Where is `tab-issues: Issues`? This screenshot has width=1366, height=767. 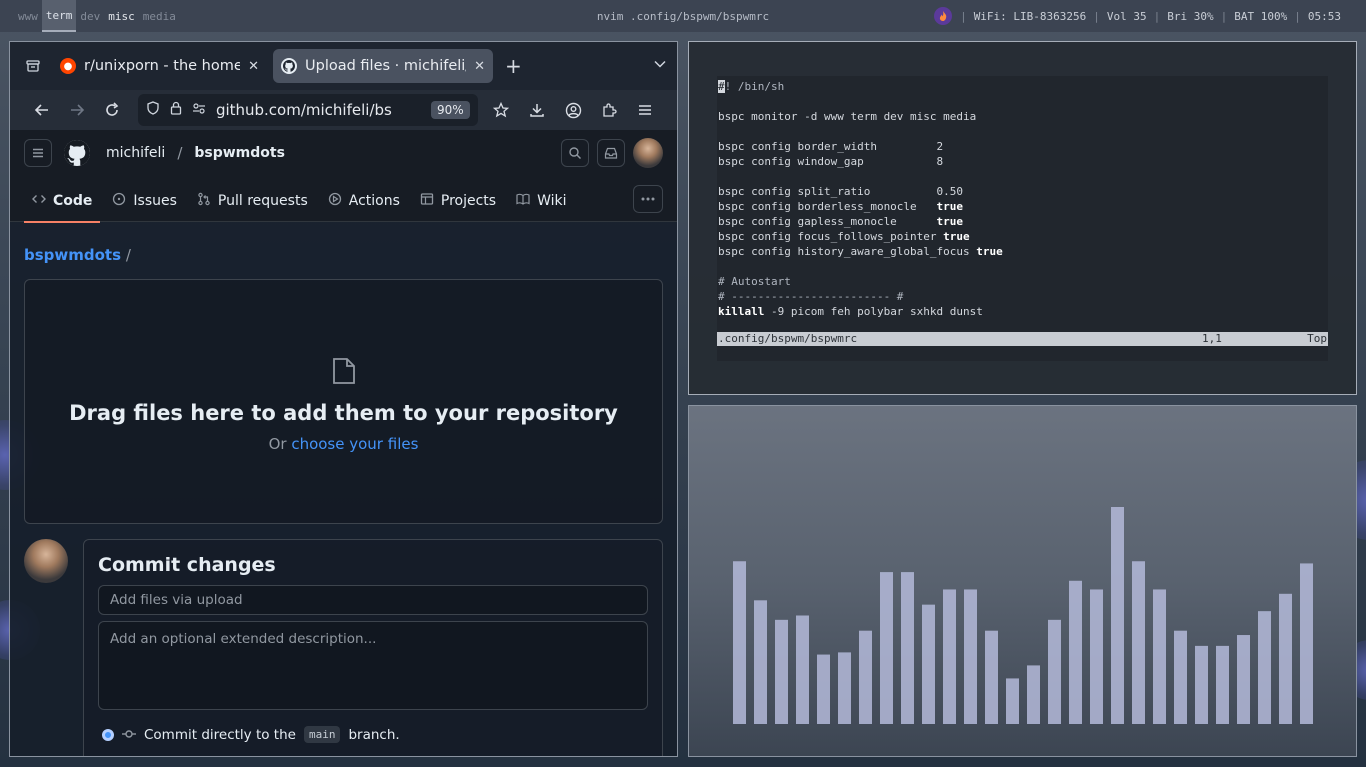
tab-issues: Issues is located at coordinates (144, 207).